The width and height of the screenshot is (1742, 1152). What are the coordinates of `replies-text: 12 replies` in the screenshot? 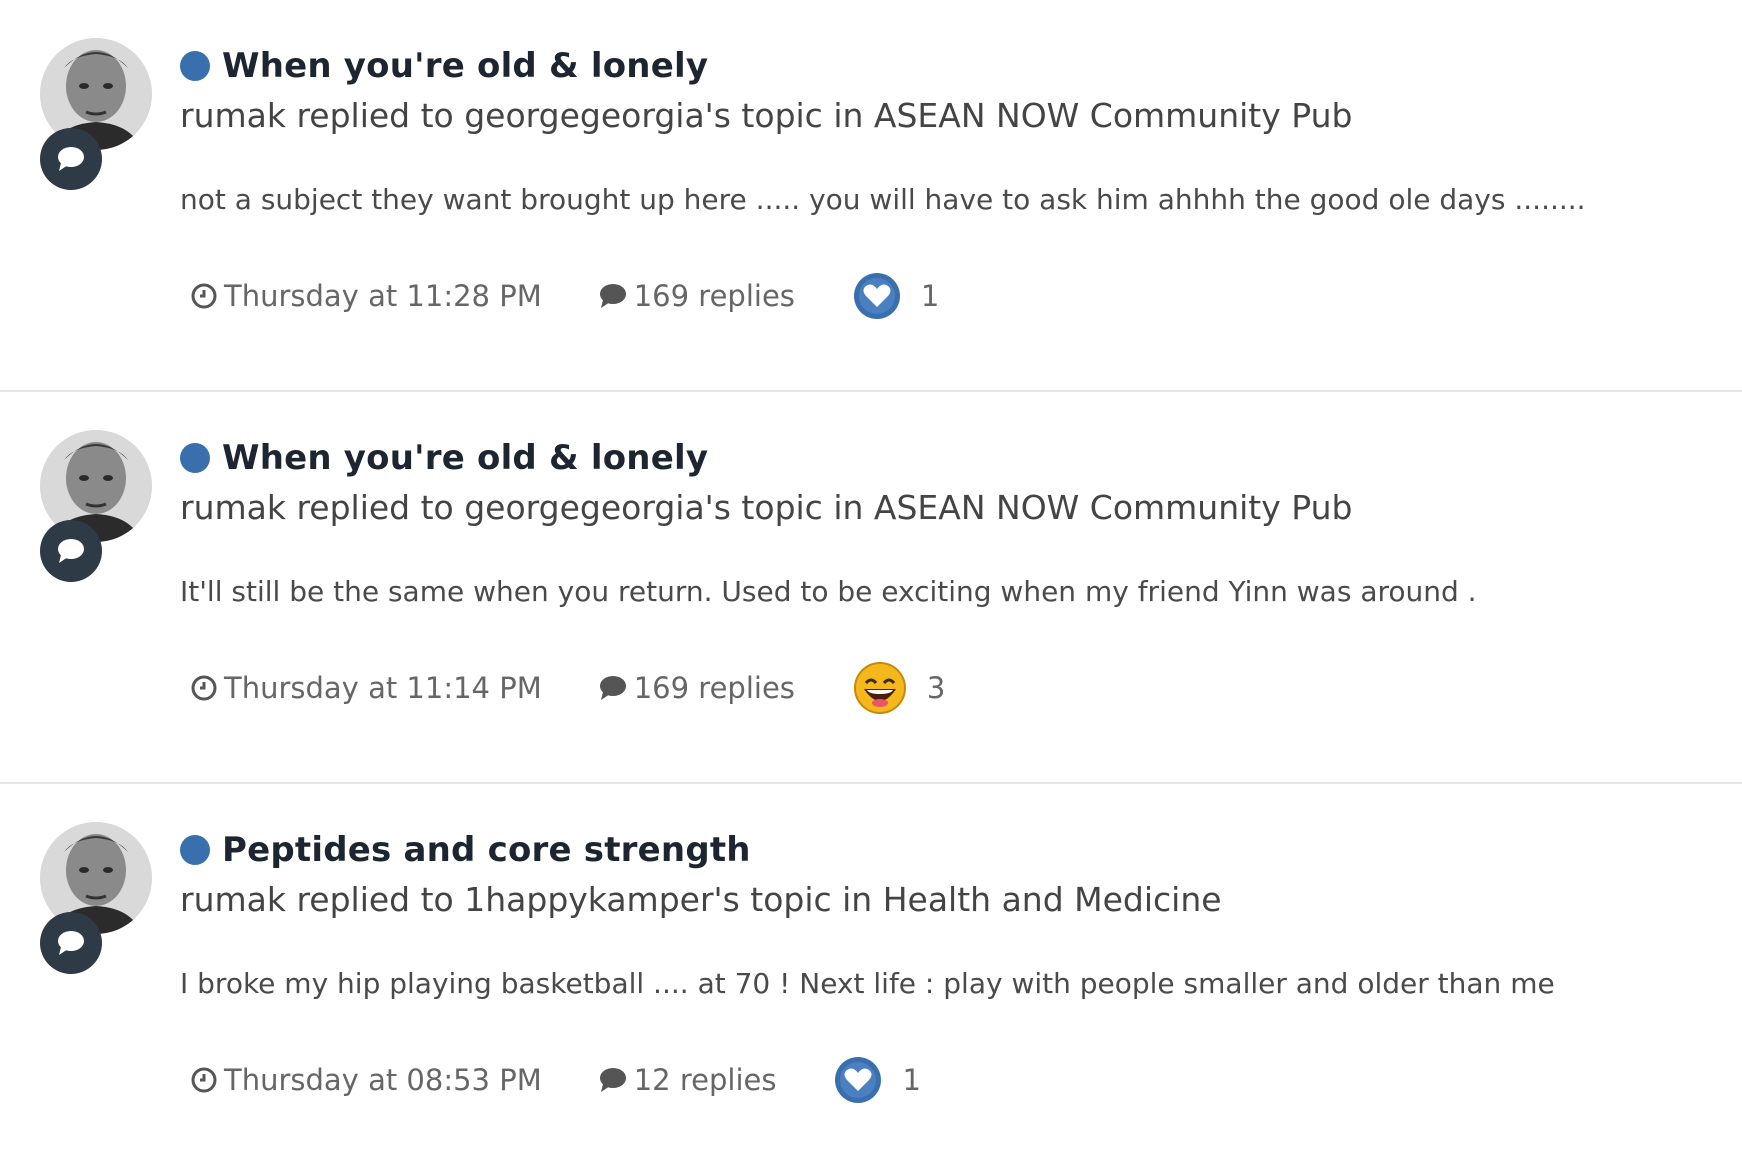 It's located at (705, 1080).